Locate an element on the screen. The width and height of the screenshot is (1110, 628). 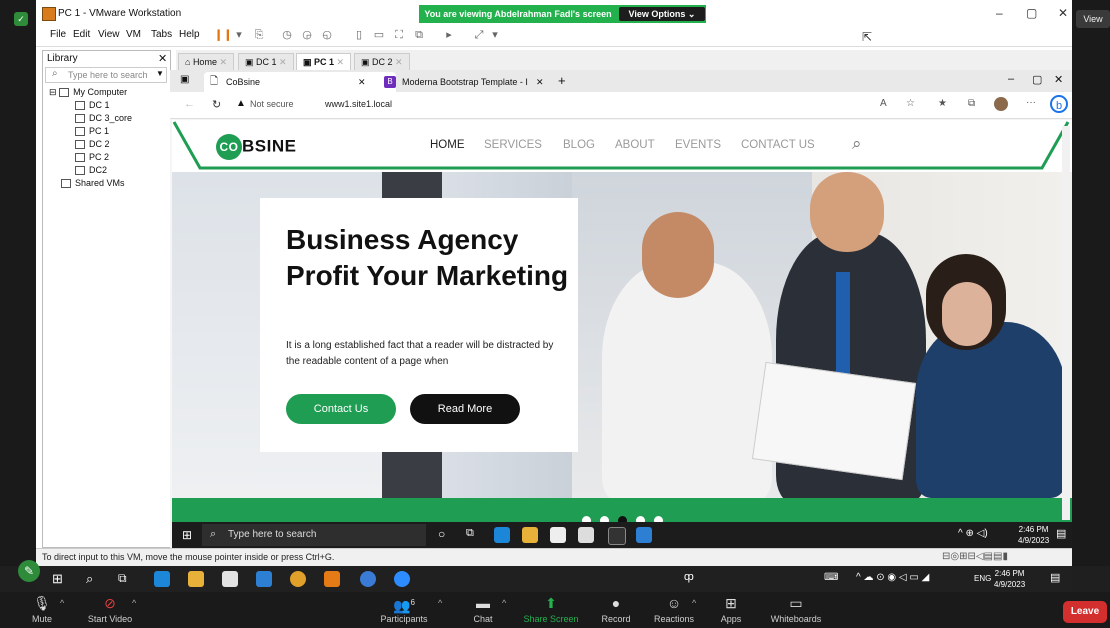
vmware-icon is located at coordinates (332, 579).